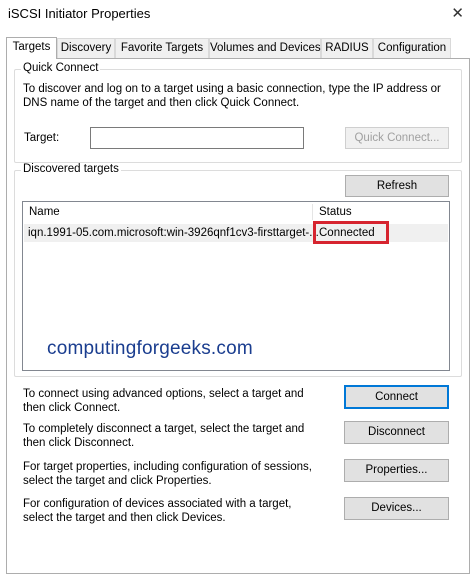 This screenshot has height=577, width=474. I want to click on quick-connect-label: Quick Connect, so click(61, 68).